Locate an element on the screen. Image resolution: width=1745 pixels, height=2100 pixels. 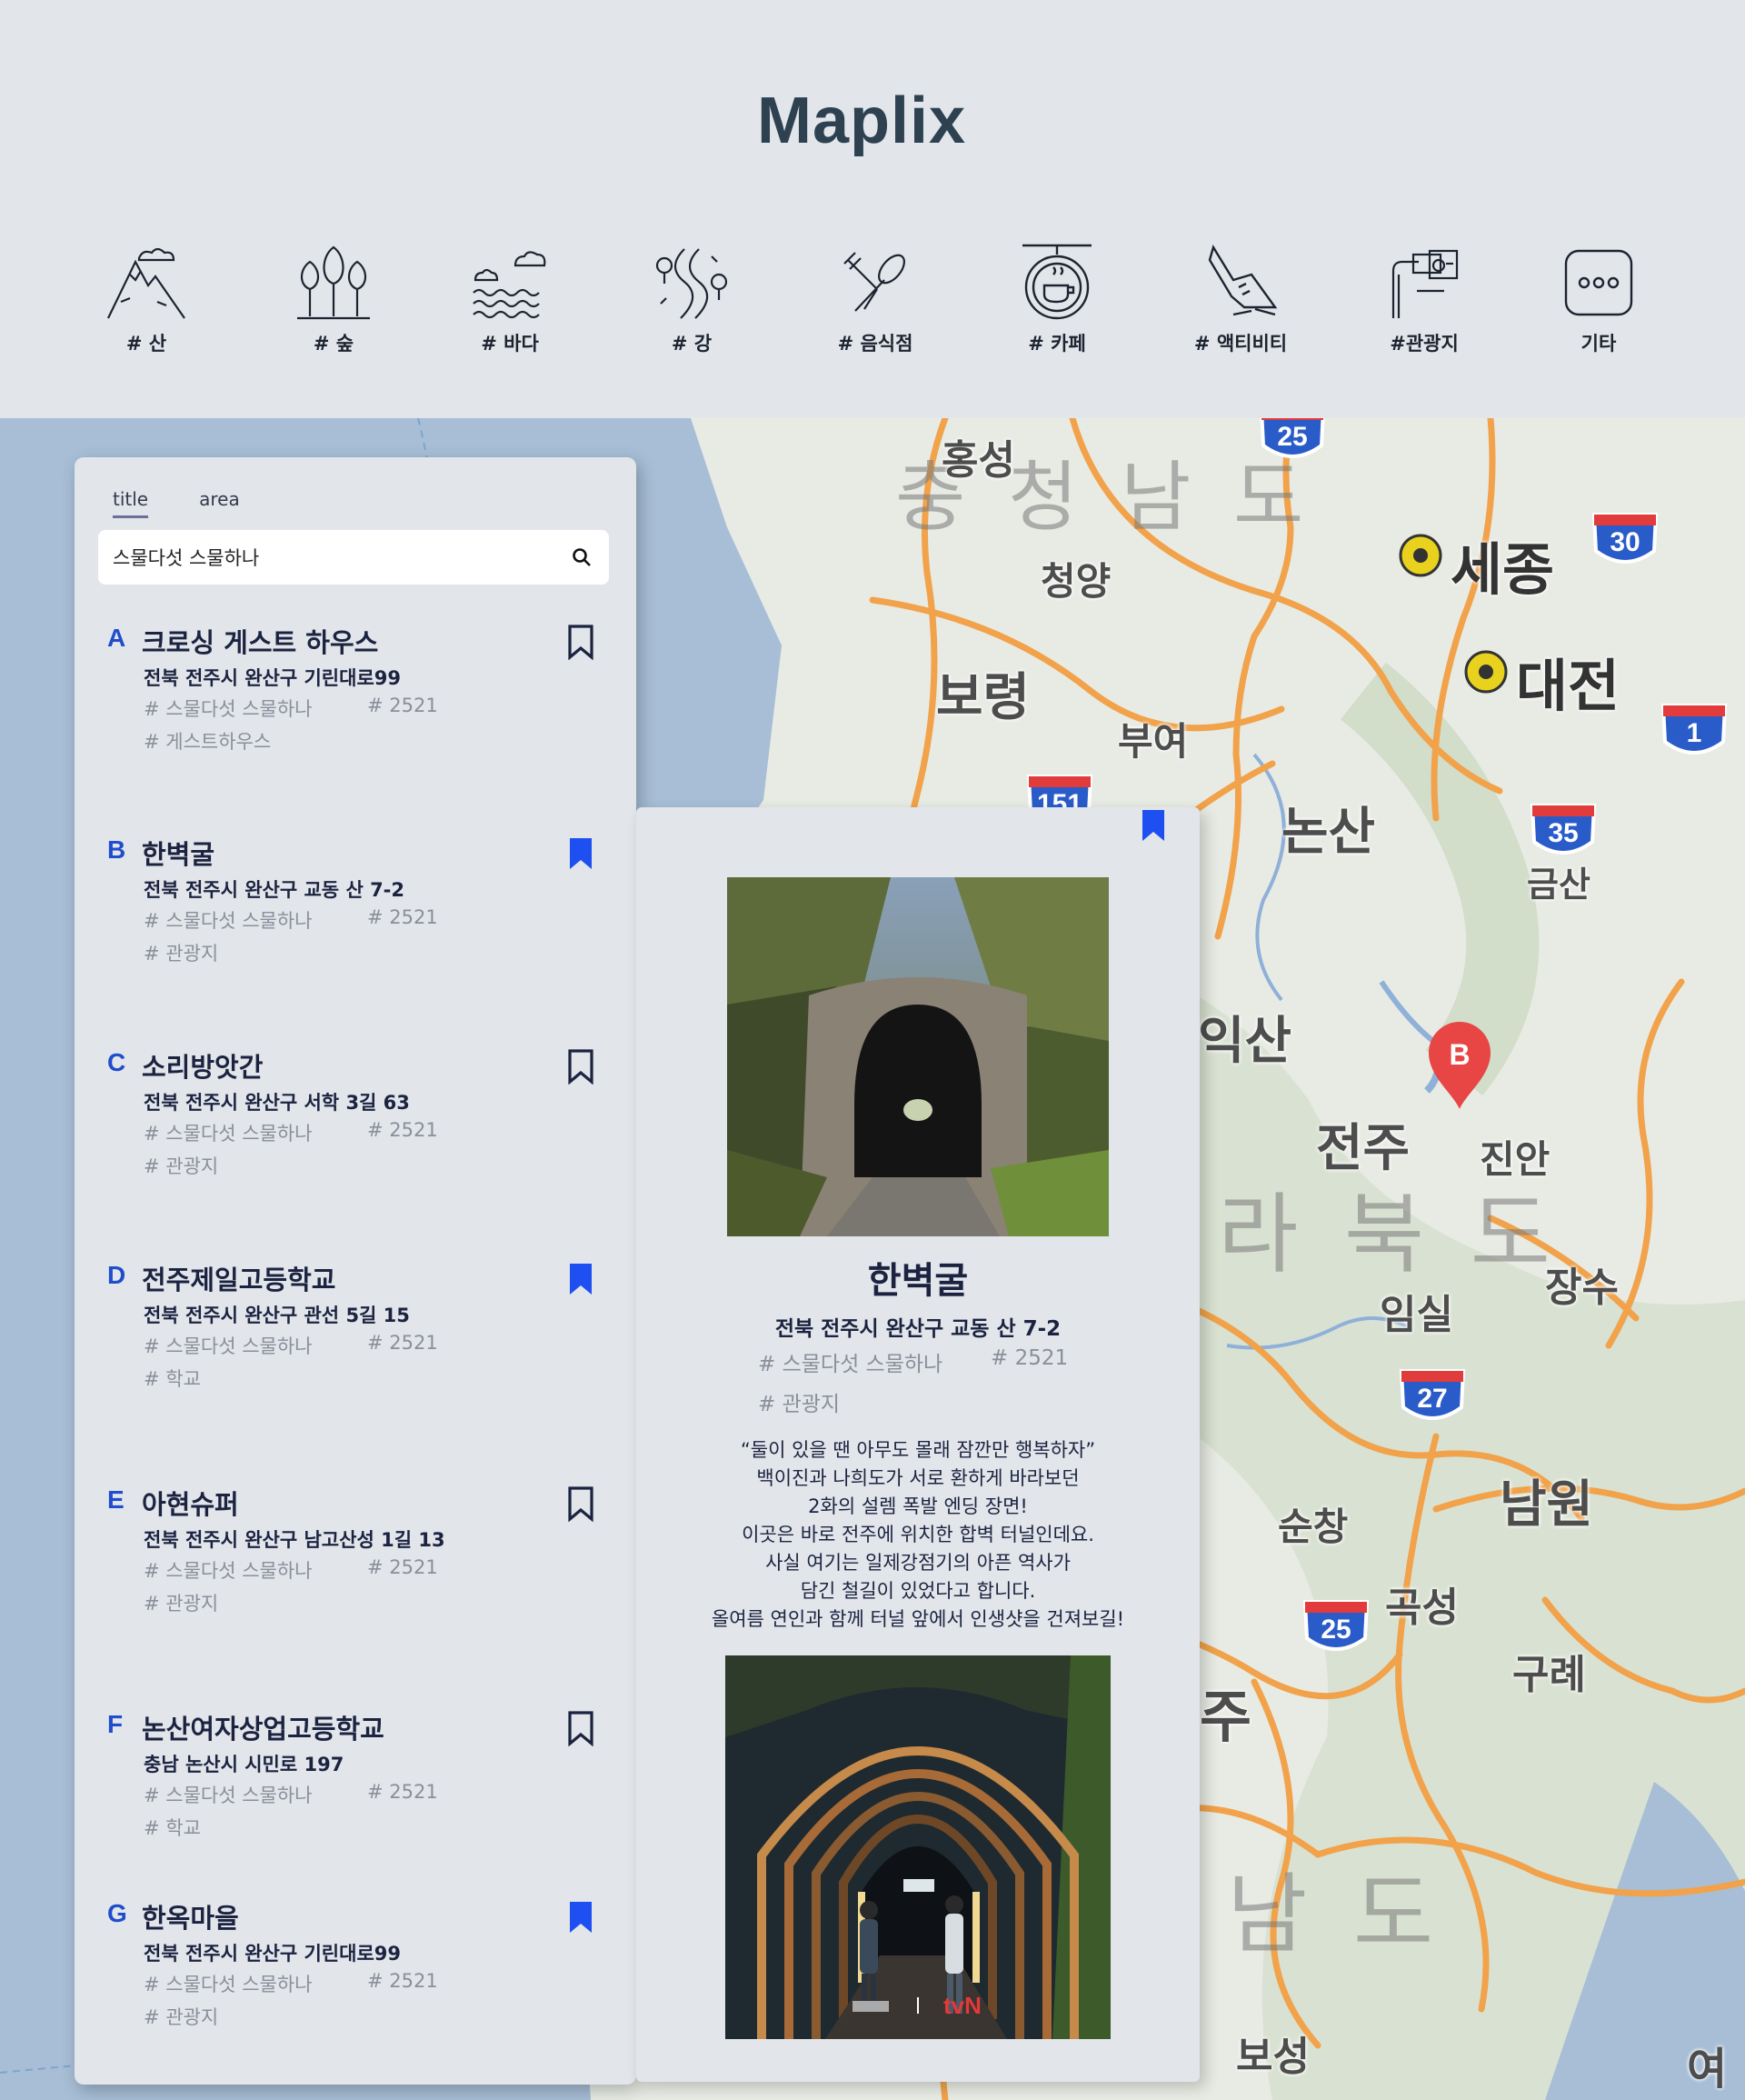
description-line: 이곳은 바로 전주에 위치한 합벽 터널인데요. is located at coordinates (918, 1534).